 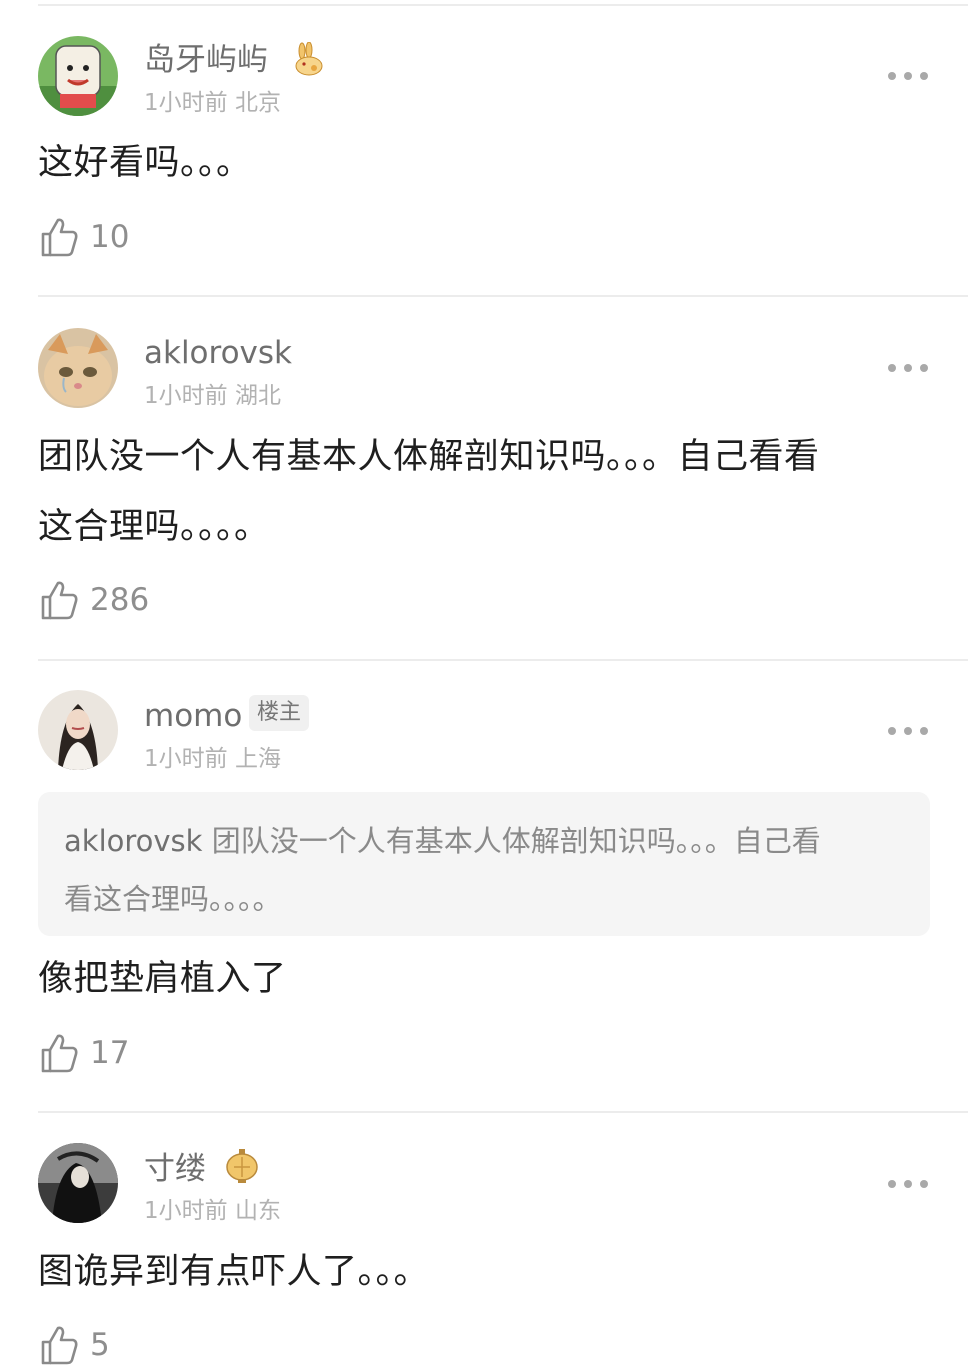 I want to click on location: 湖北, so click(x=257, y=396).